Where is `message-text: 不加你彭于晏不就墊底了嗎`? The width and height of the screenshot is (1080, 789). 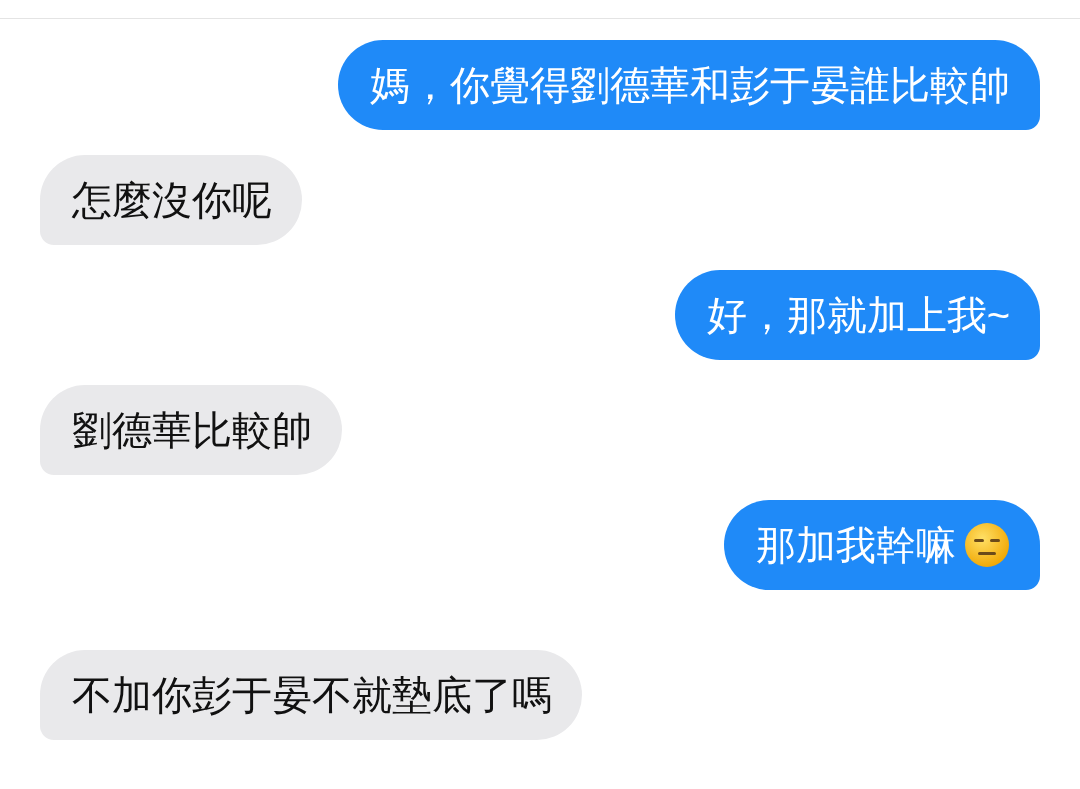
message-text: 不加你彭于晏不就墊底了嗎 is located at coordinates (312, 695).